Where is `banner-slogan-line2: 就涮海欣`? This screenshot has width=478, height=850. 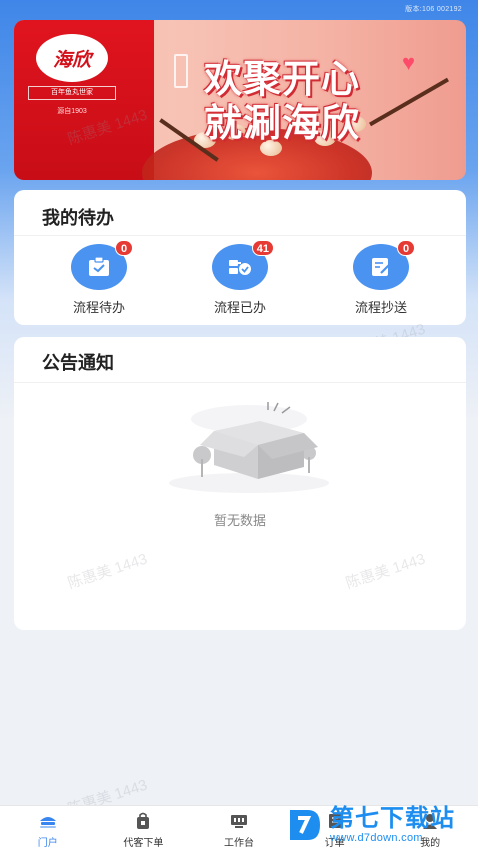 banner-slogan-line2: 就涮海欣 is located at coordinates (282, 123).